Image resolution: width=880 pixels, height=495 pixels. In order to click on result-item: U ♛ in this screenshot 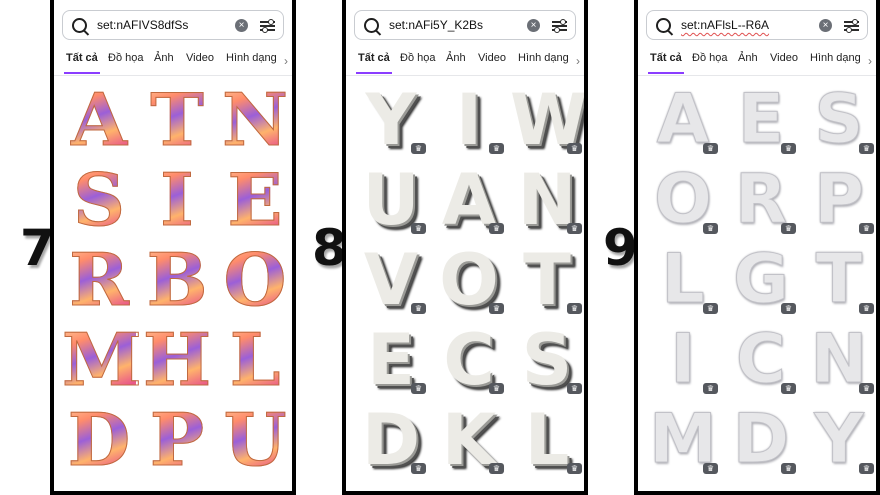, I will do `click(391, 200)`.